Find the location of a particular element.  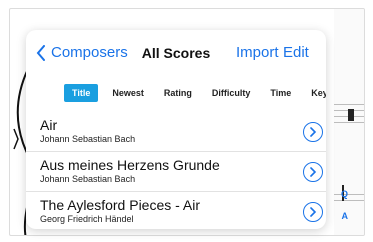

page-title: All Scores is located at coordinates (176, 53).